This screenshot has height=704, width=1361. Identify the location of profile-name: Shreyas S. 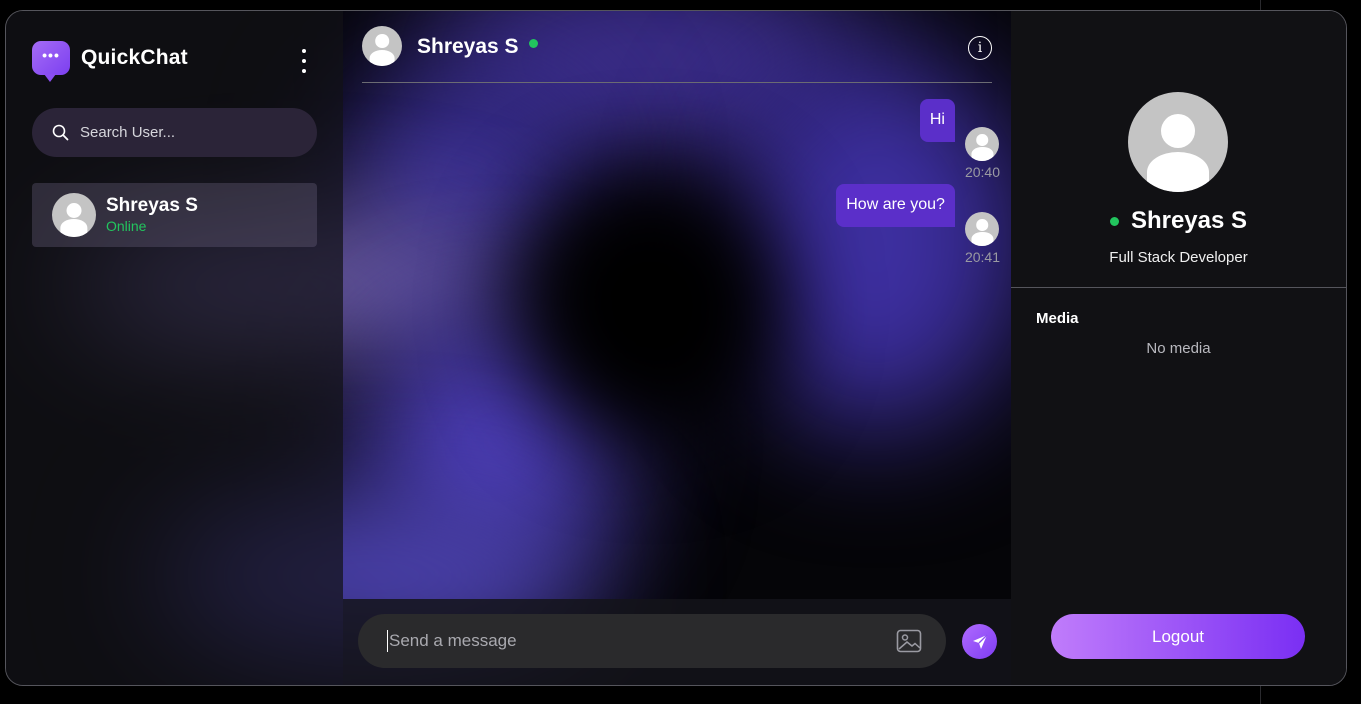
(1189, 220).